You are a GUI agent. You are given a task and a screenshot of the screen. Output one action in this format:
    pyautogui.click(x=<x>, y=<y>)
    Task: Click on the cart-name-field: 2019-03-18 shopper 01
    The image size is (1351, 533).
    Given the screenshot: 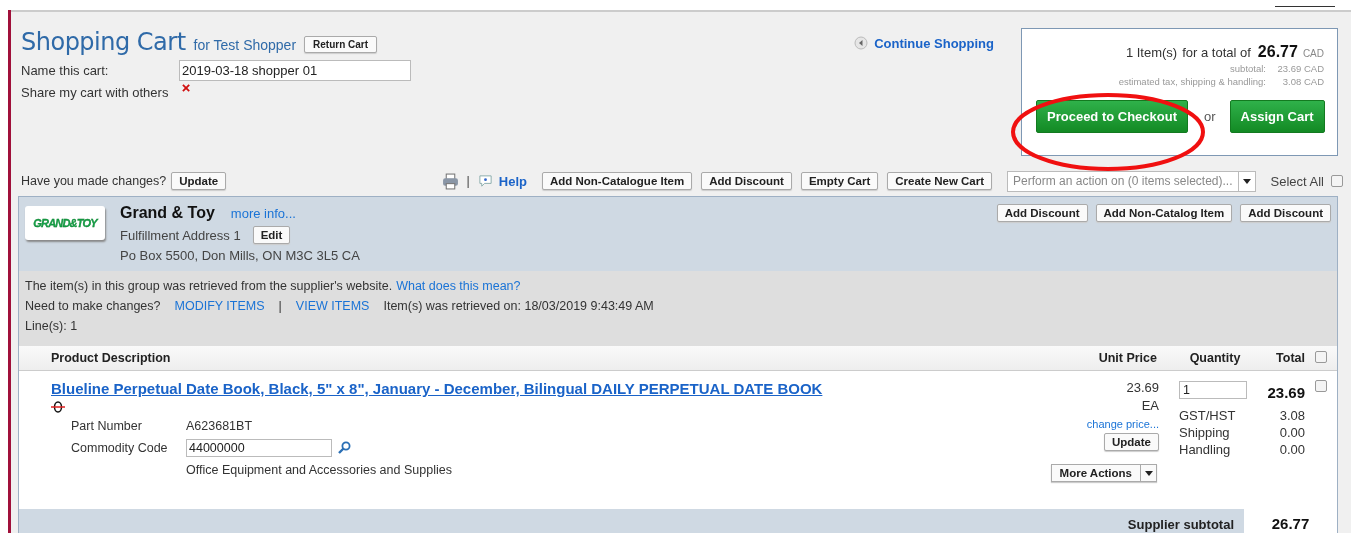 What is the action you would take?
    pyautogui.click(x=295, y=70)
    